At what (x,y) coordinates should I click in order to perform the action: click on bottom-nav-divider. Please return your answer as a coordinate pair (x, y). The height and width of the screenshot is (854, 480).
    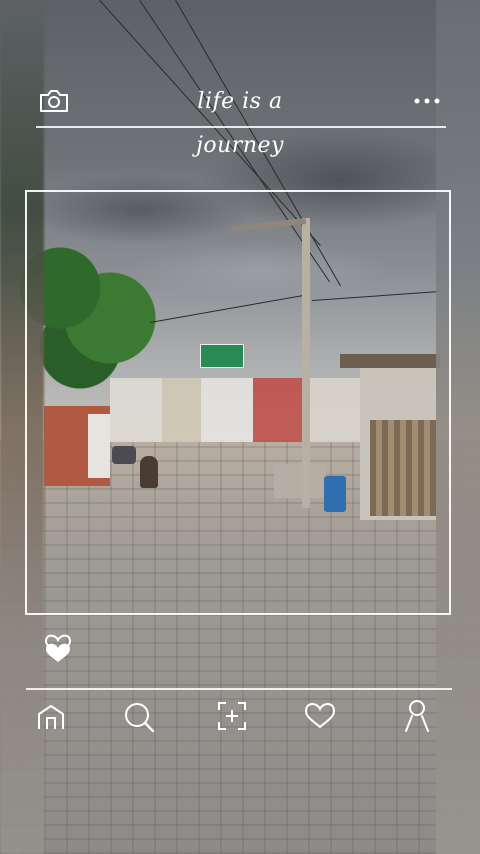
    Looking at the image, I should click on (239, 689).